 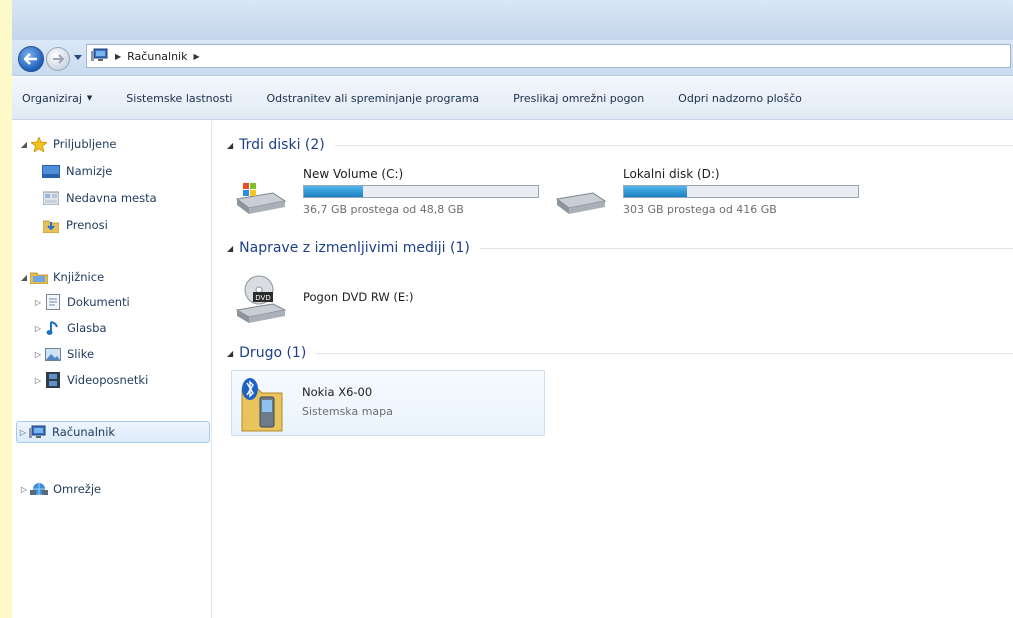 What do you see at coordinates (700, 209) in the screenshot?
I see `drive-free-space: 303 GB prostega od 416 GB` at bounding box center [700, 209].